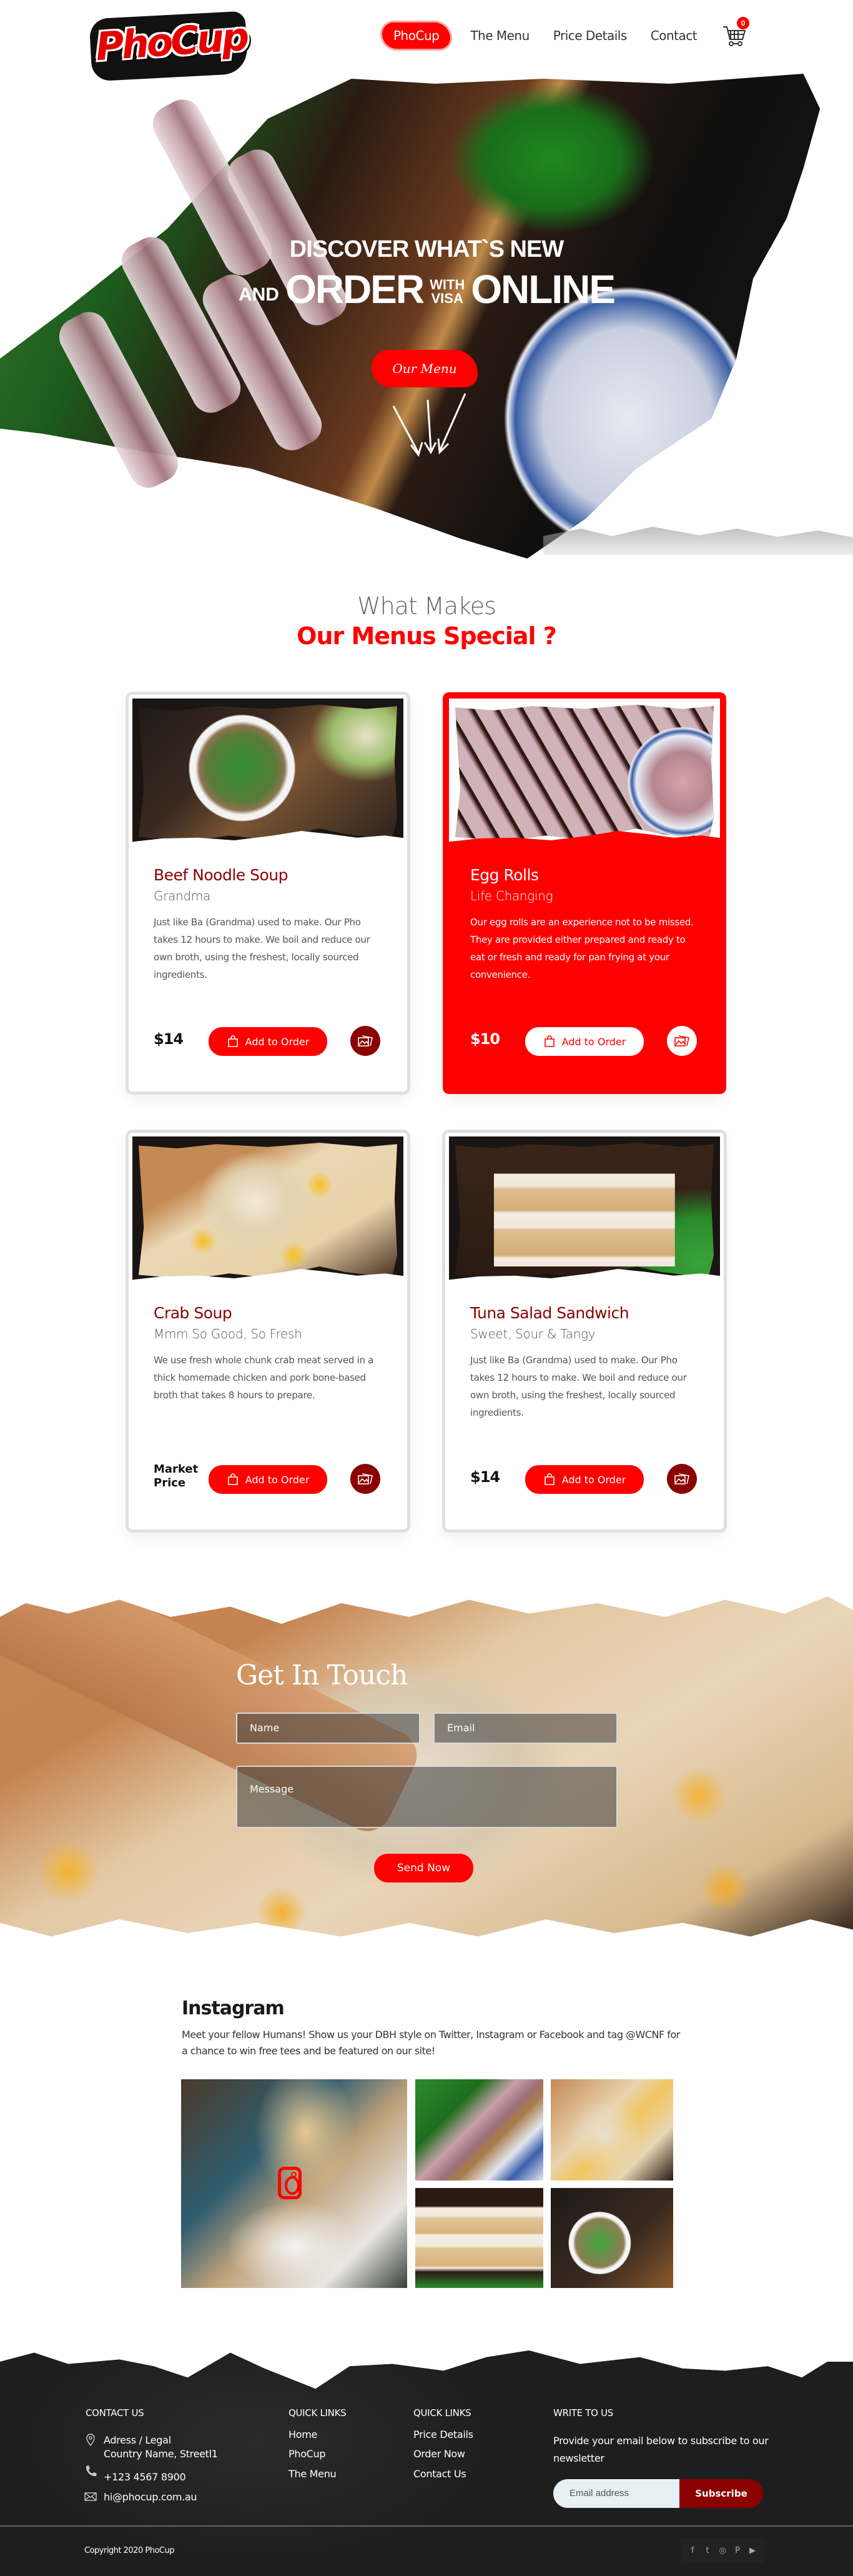 The height and width of the screenshot is (2576, 853). I want to click on twitter-icon: t, so click(707, 2550).